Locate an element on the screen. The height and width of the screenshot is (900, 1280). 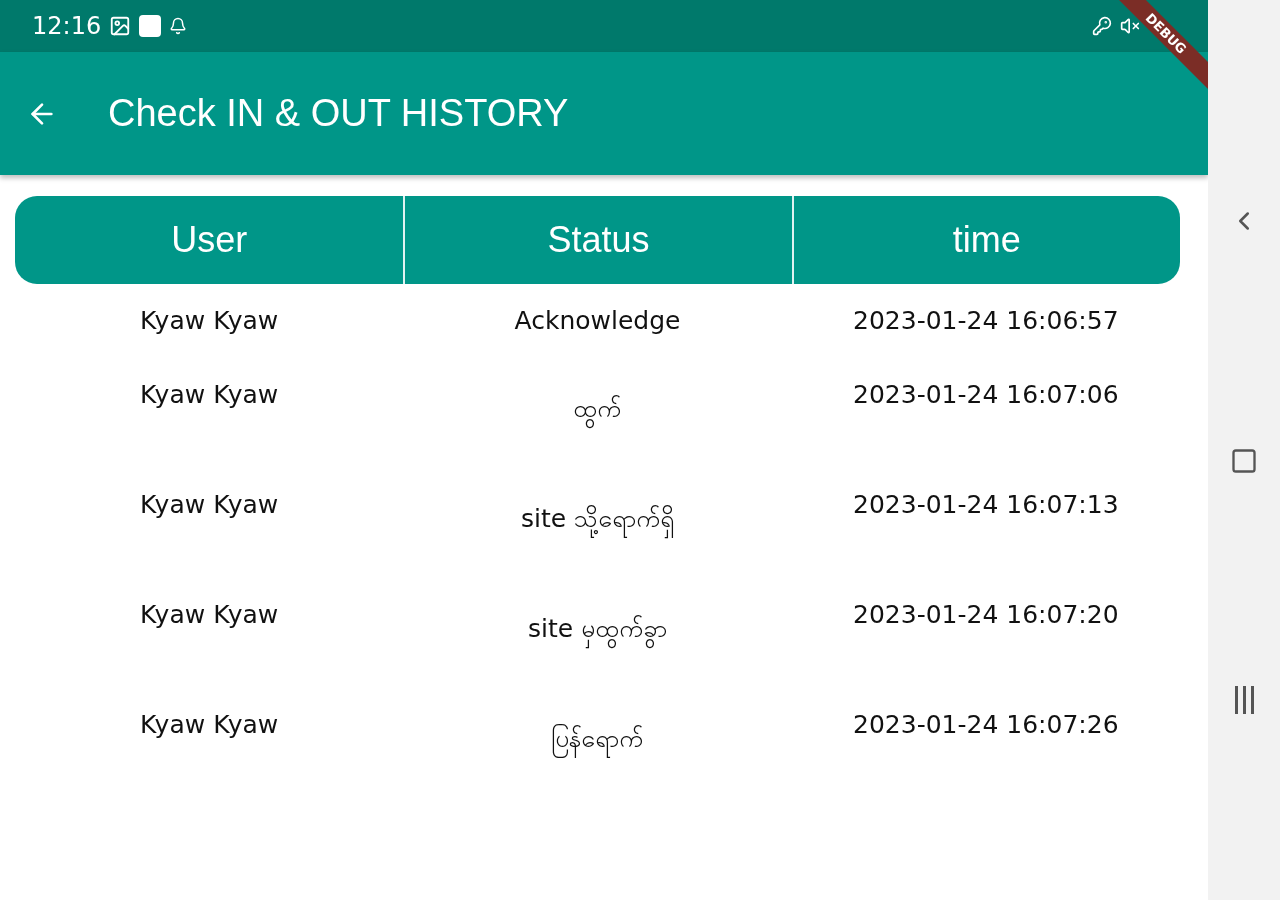
status-cell: site မှထွက်ခွာ is located at coordinates (597, 630).